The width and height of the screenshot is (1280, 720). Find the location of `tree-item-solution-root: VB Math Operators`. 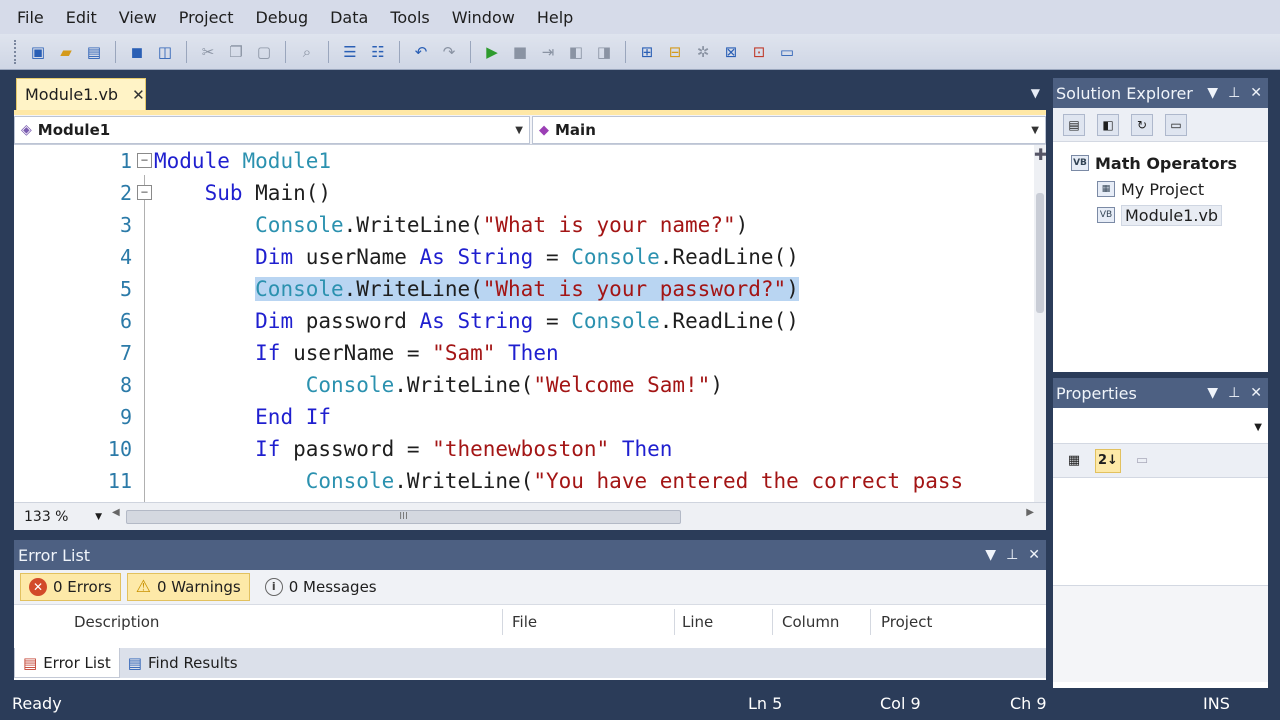

tree-item-solution-root: VB Math Operators is located at coordinates (1160, 163).